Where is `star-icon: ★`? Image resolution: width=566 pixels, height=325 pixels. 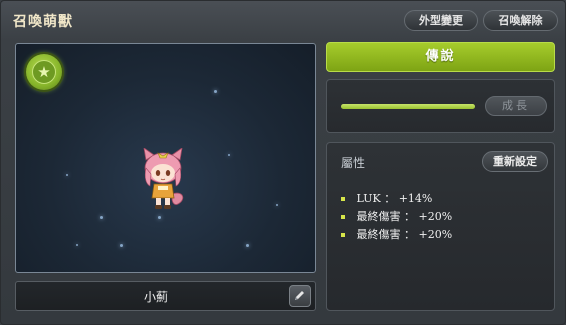
star-icon: ★ is located at coordinates (44, 72).